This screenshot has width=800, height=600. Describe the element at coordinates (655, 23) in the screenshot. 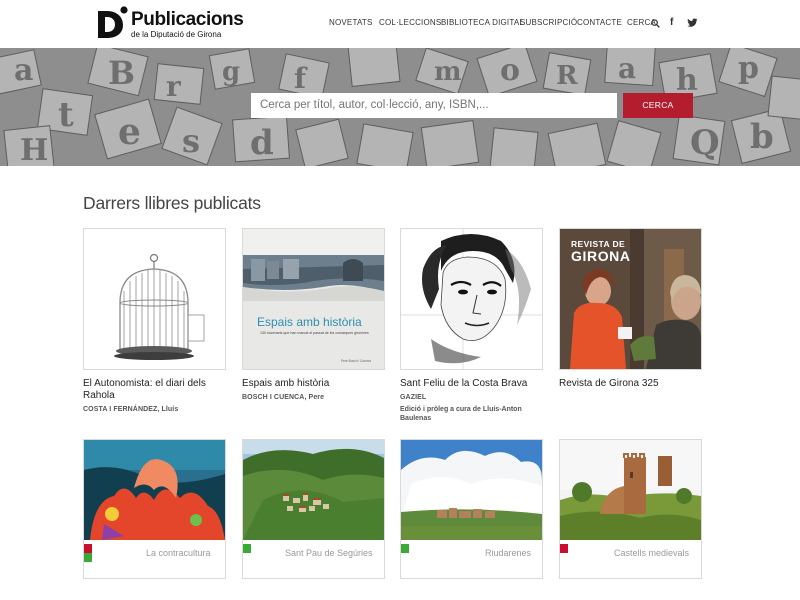

I see `search-icon` at that location.